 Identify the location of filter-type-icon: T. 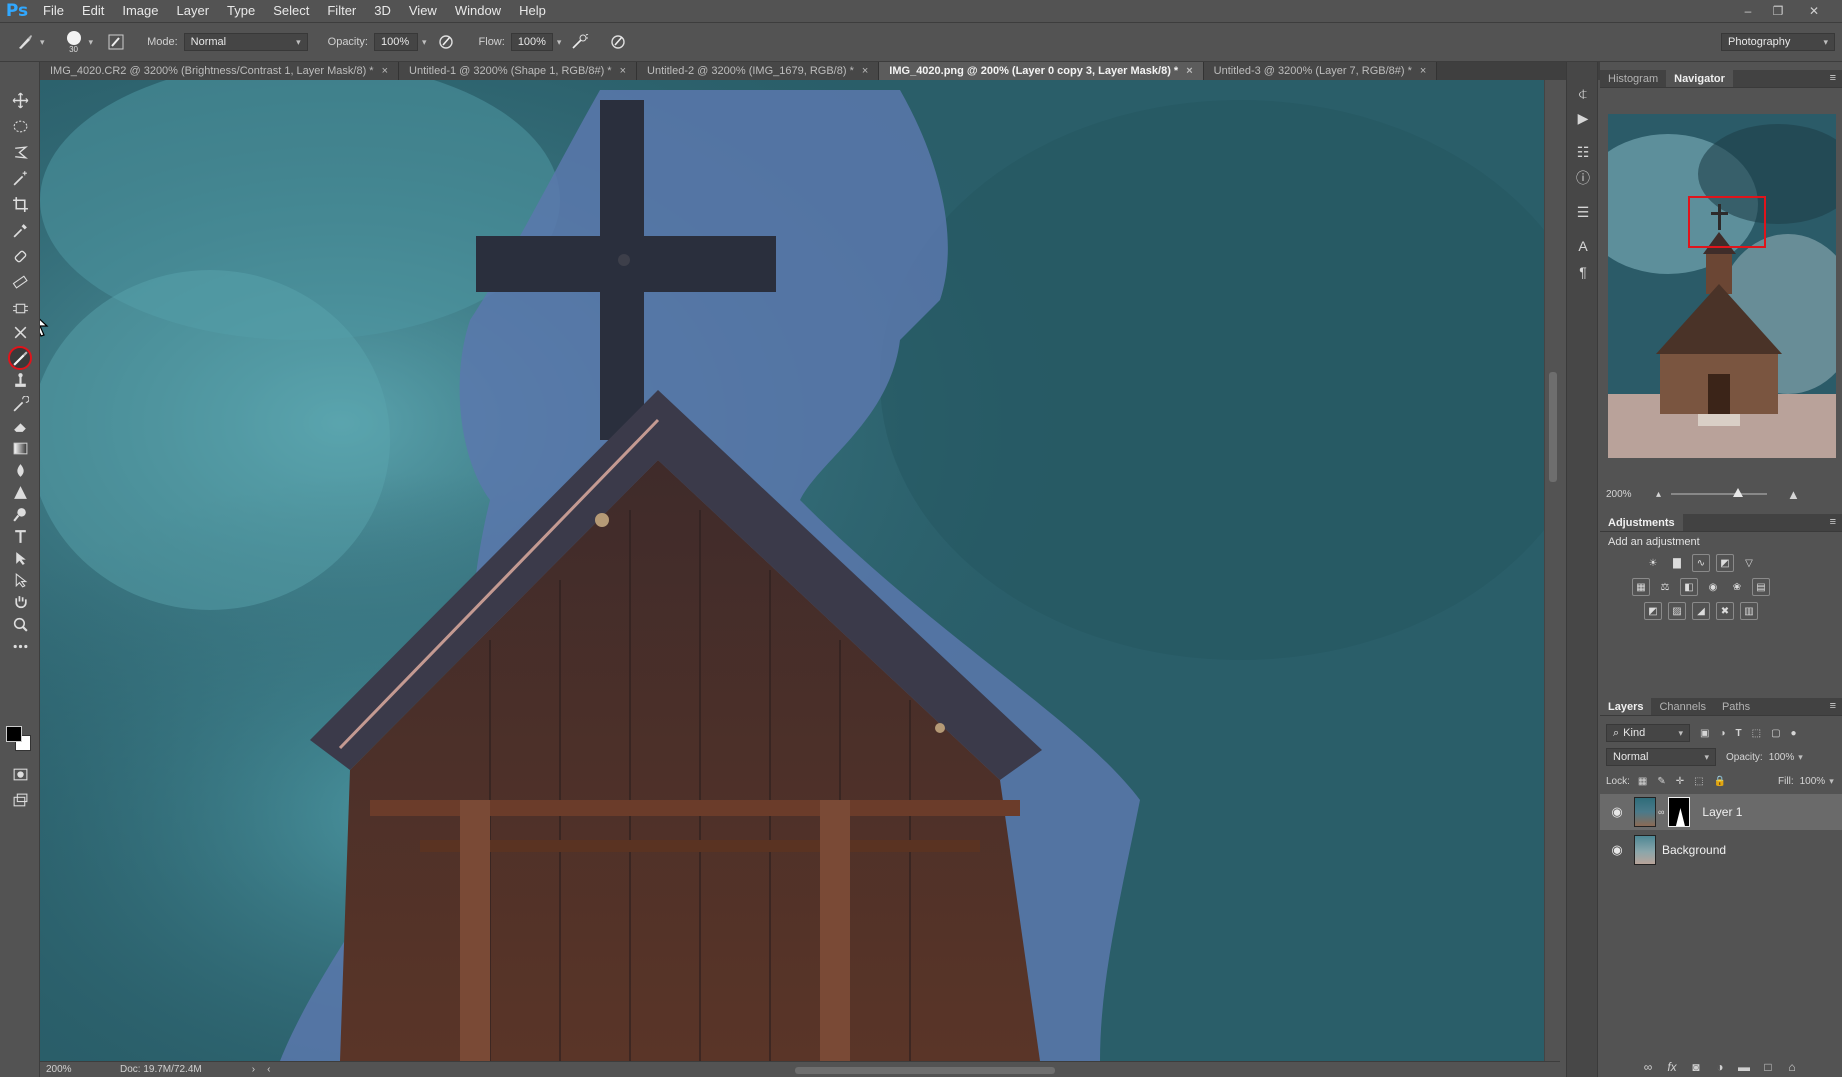
(1739, 733).